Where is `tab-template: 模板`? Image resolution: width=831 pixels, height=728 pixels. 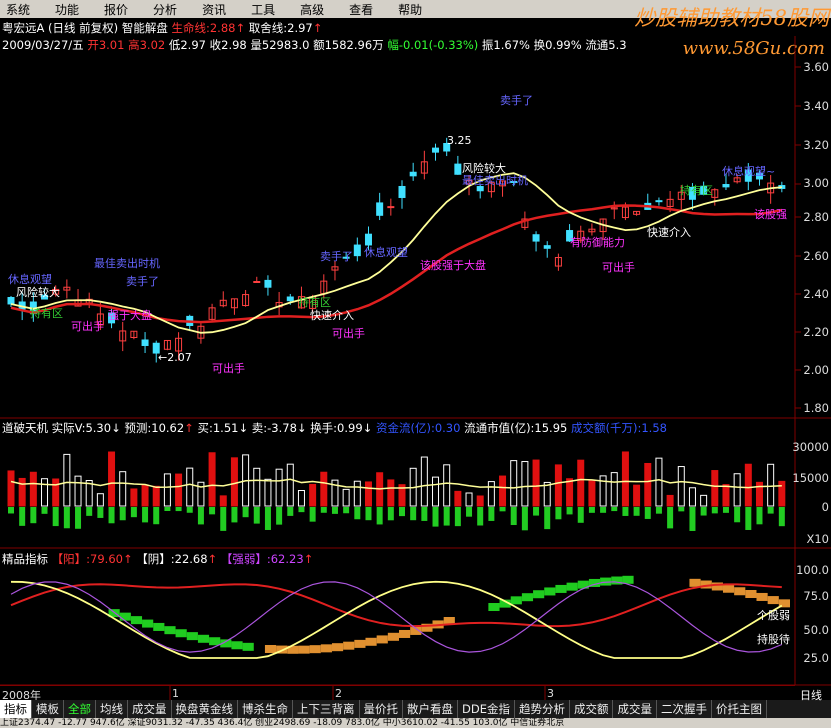 tab-template: 模板 is located at coordinates (48, 709).